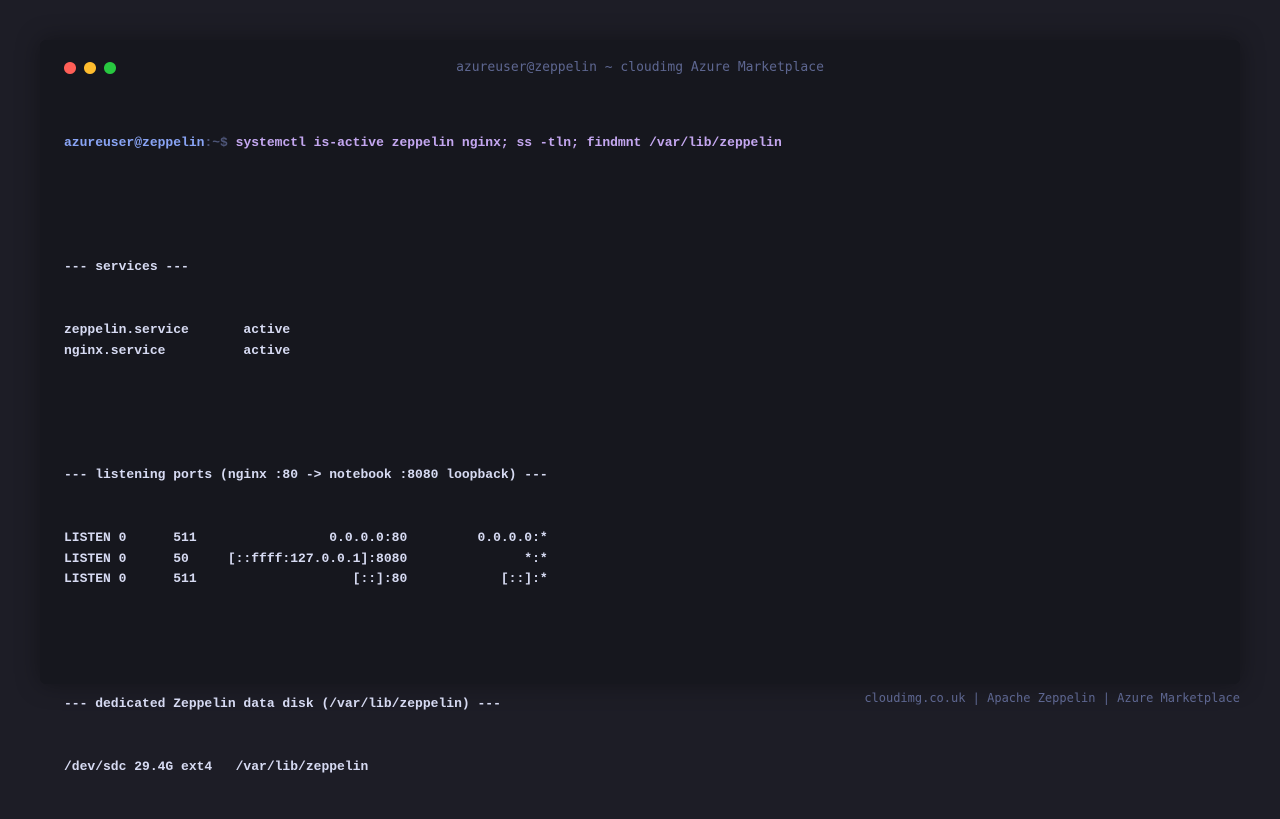 The height and width of the screenshot is (819, 1280). What do you see at coordinates (177, 329) in the screenshot?
I see `service-row: zeppelin.service active` at bounding box center [177, 329].